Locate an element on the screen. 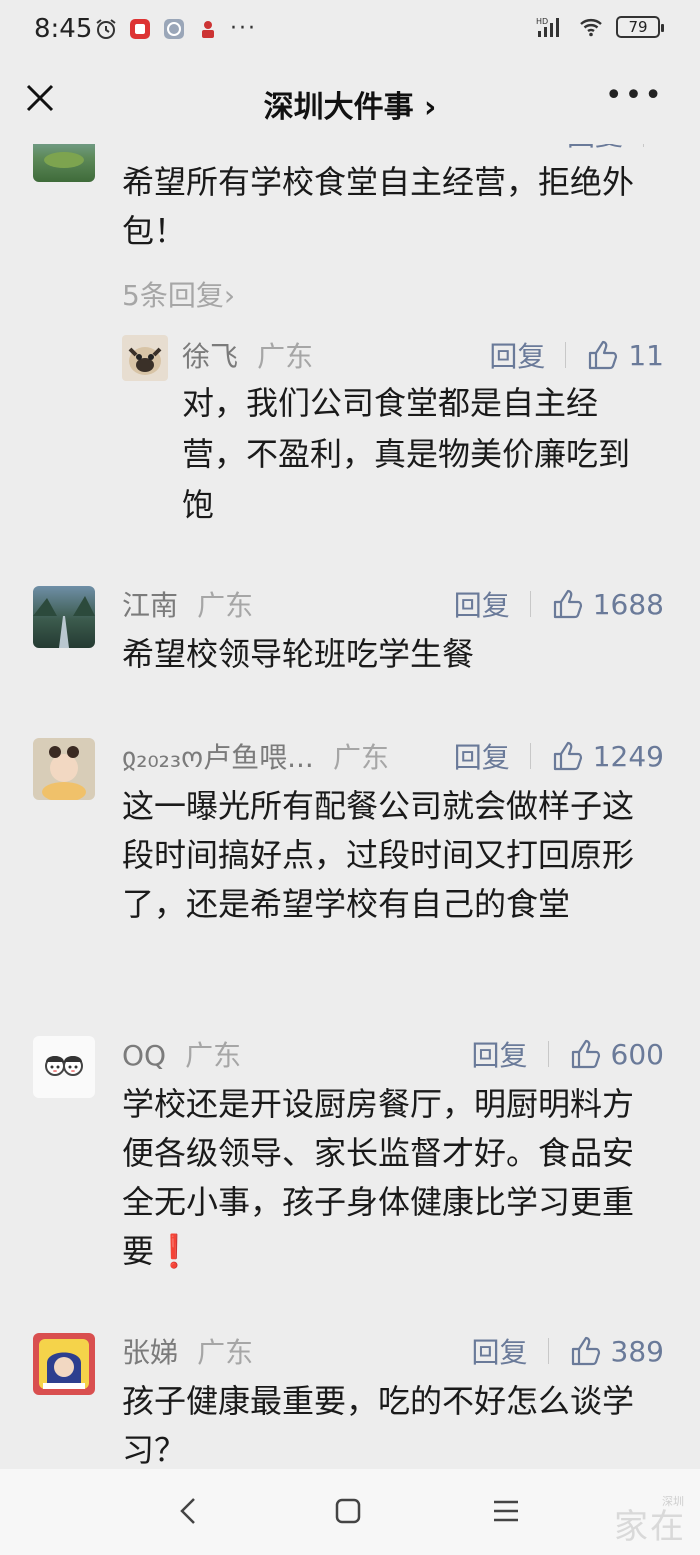  home-icon is located at coordinates (348, 1511).